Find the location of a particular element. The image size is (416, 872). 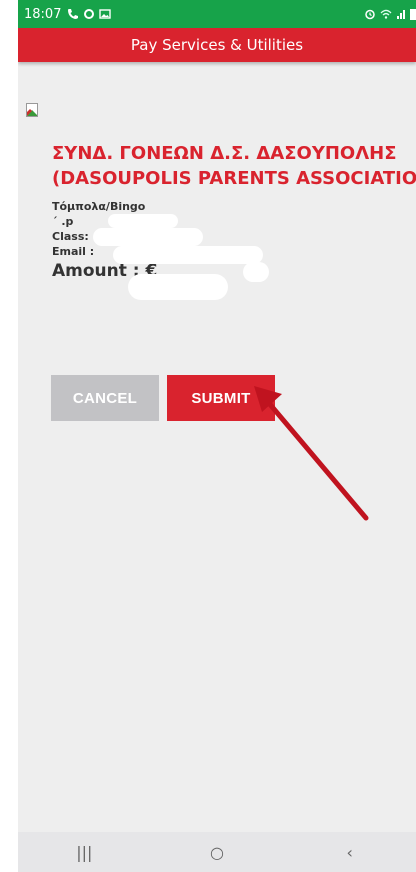

recents-button: ||| is located at coordinates (84, 852).